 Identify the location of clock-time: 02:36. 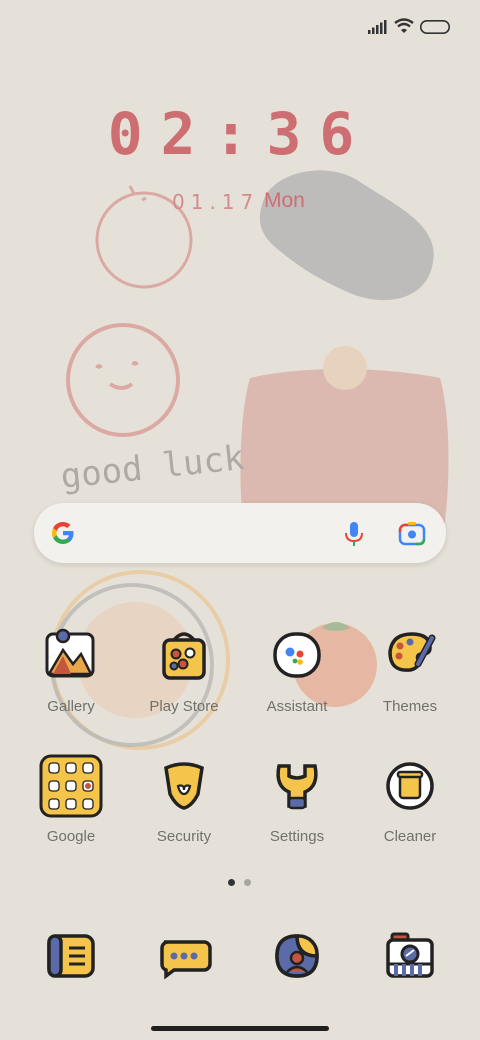
(240, 134).